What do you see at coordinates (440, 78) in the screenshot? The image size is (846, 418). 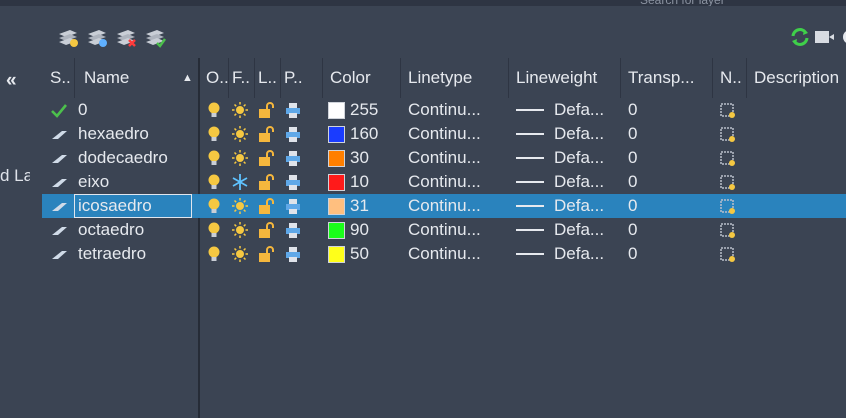 I see `column-linetype: Linetype` at bounding box center [440, 78].